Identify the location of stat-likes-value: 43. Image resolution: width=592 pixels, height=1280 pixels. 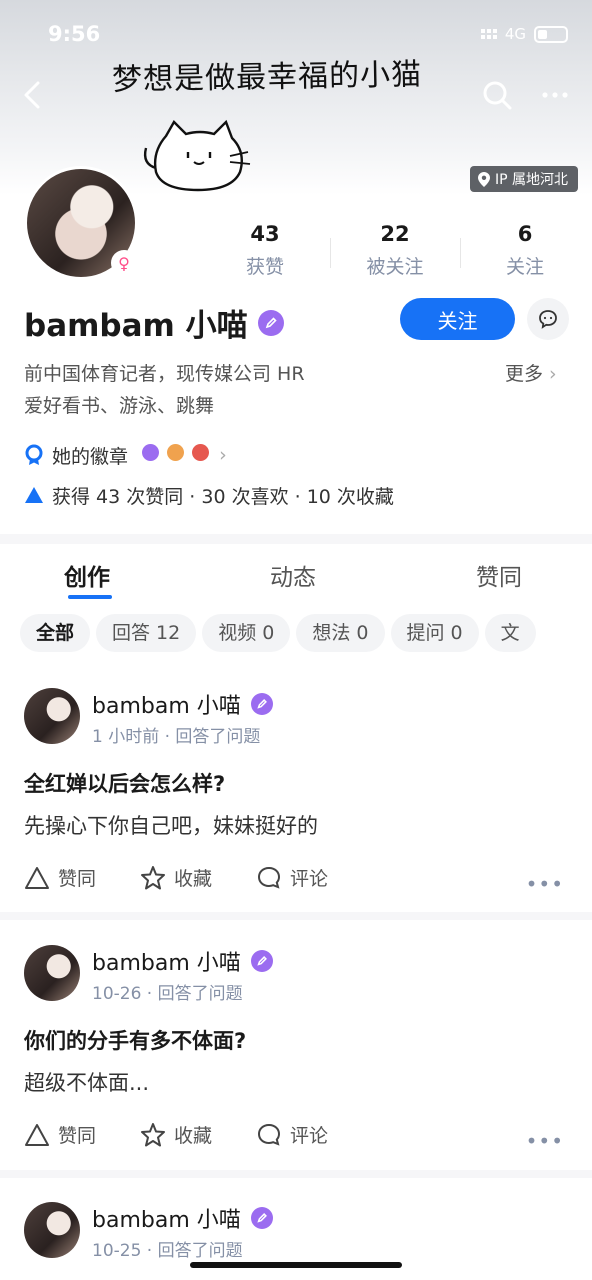
(265, 234).